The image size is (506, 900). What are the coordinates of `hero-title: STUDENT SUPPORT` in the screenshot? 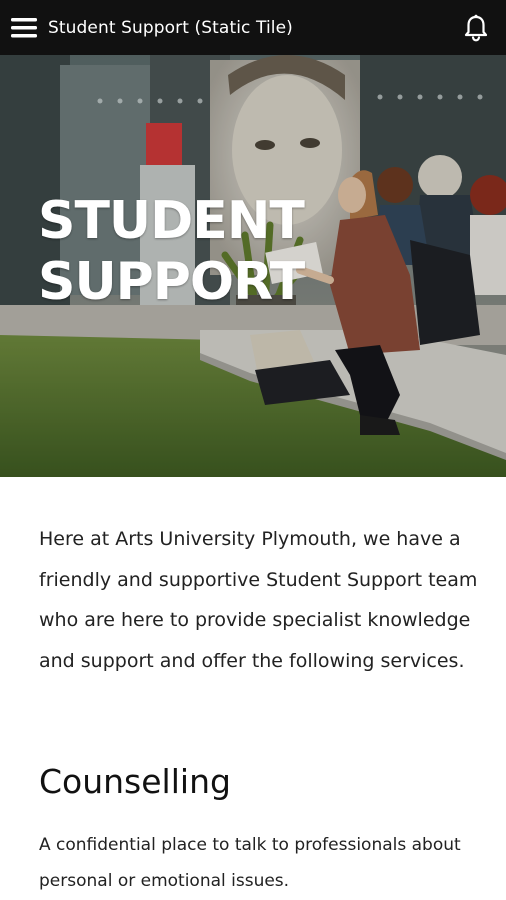 It's located at (171, 252).